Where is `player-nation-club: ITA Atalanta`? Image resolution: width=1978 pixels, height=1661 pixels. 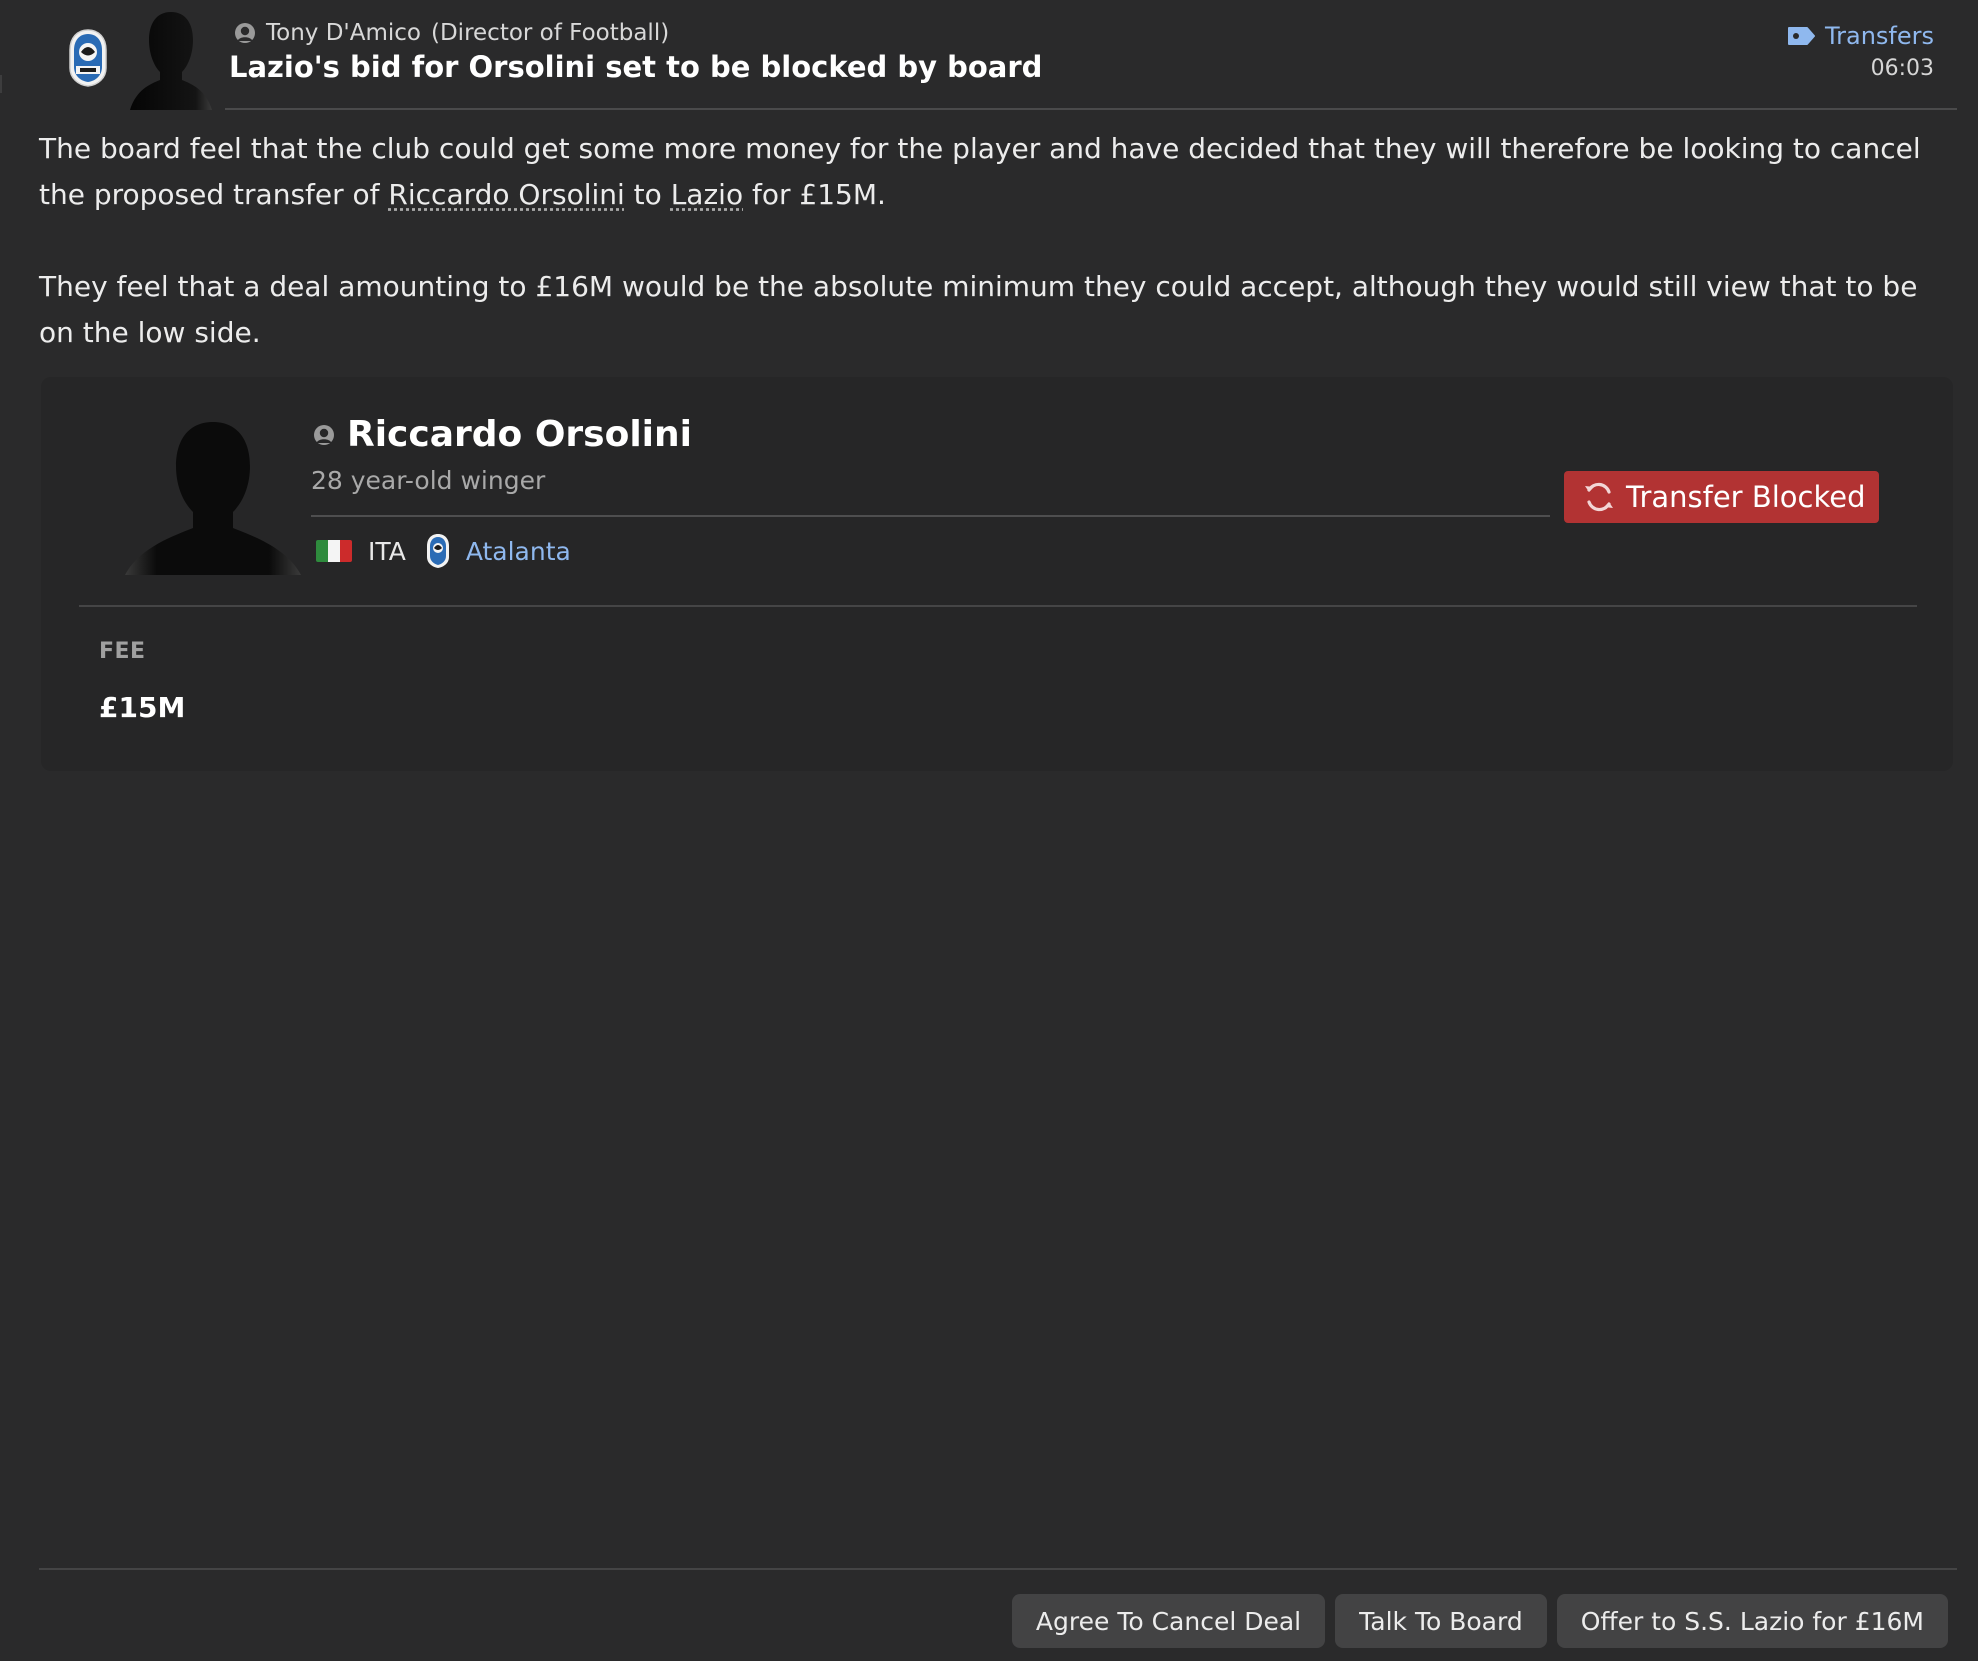 player-nation-club: ITA Atalanta is located at coordinates (443, 551).